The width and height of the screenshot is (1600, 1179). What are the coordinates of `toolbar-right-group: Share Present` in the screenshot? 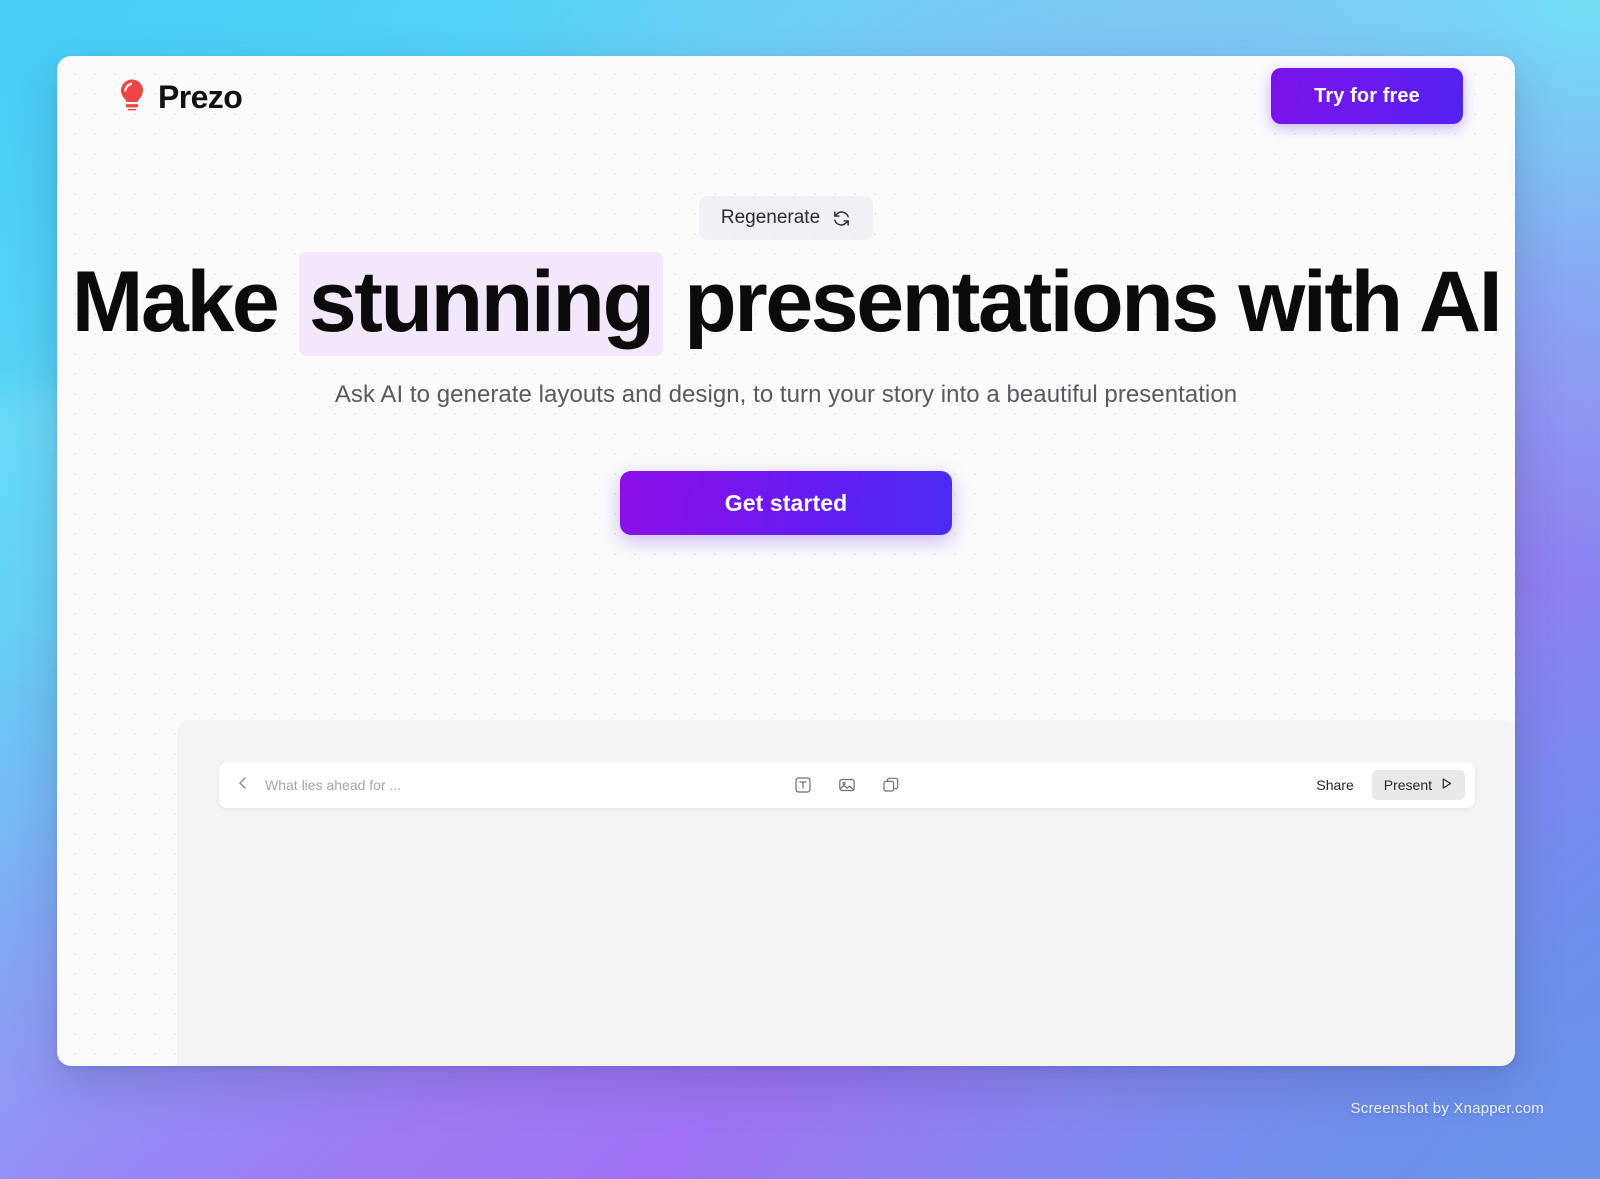 It's located at (1388, 785).